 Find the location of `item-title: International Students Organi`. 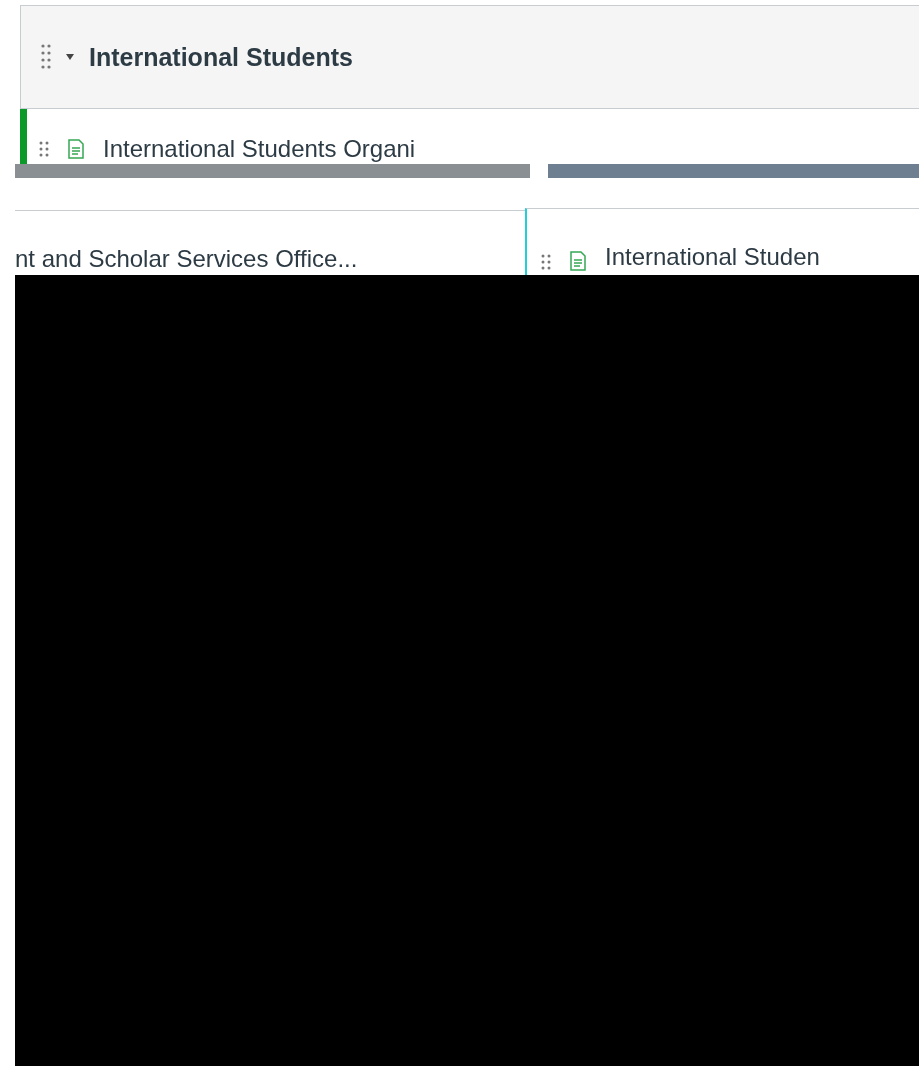

item-title: International Students Organi is located at coordinates (259, 149).